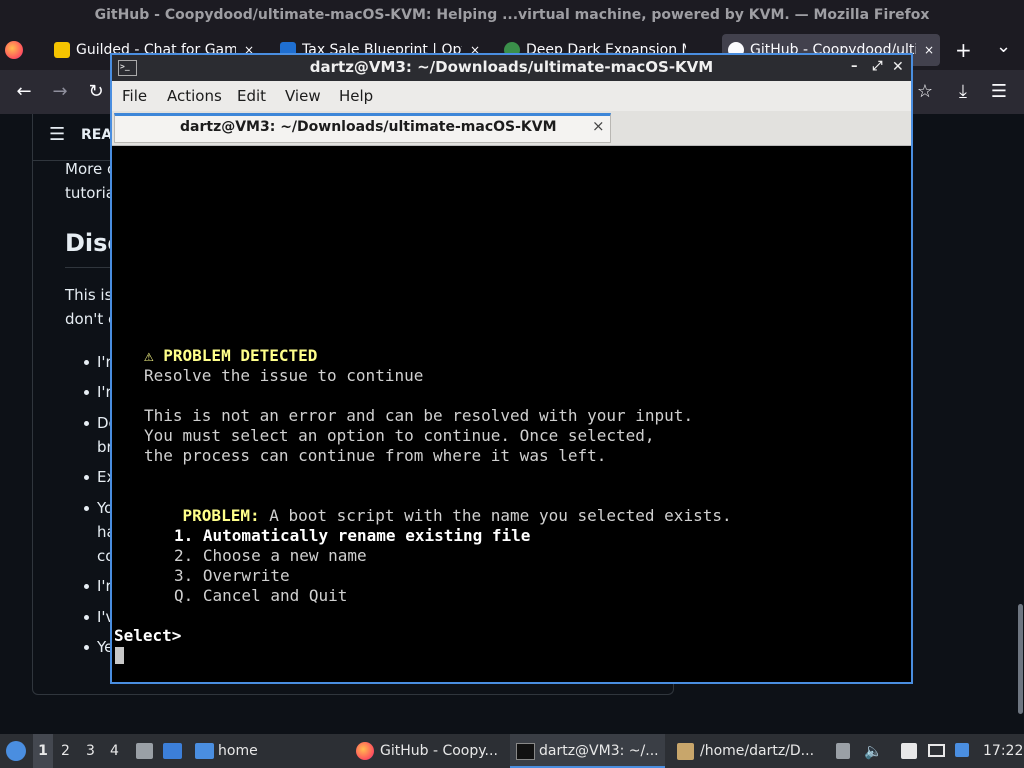  What do you see at coordinates (89, 295) in the screenshot?
I see `text-line: This is` at bounding box center [89, 295].